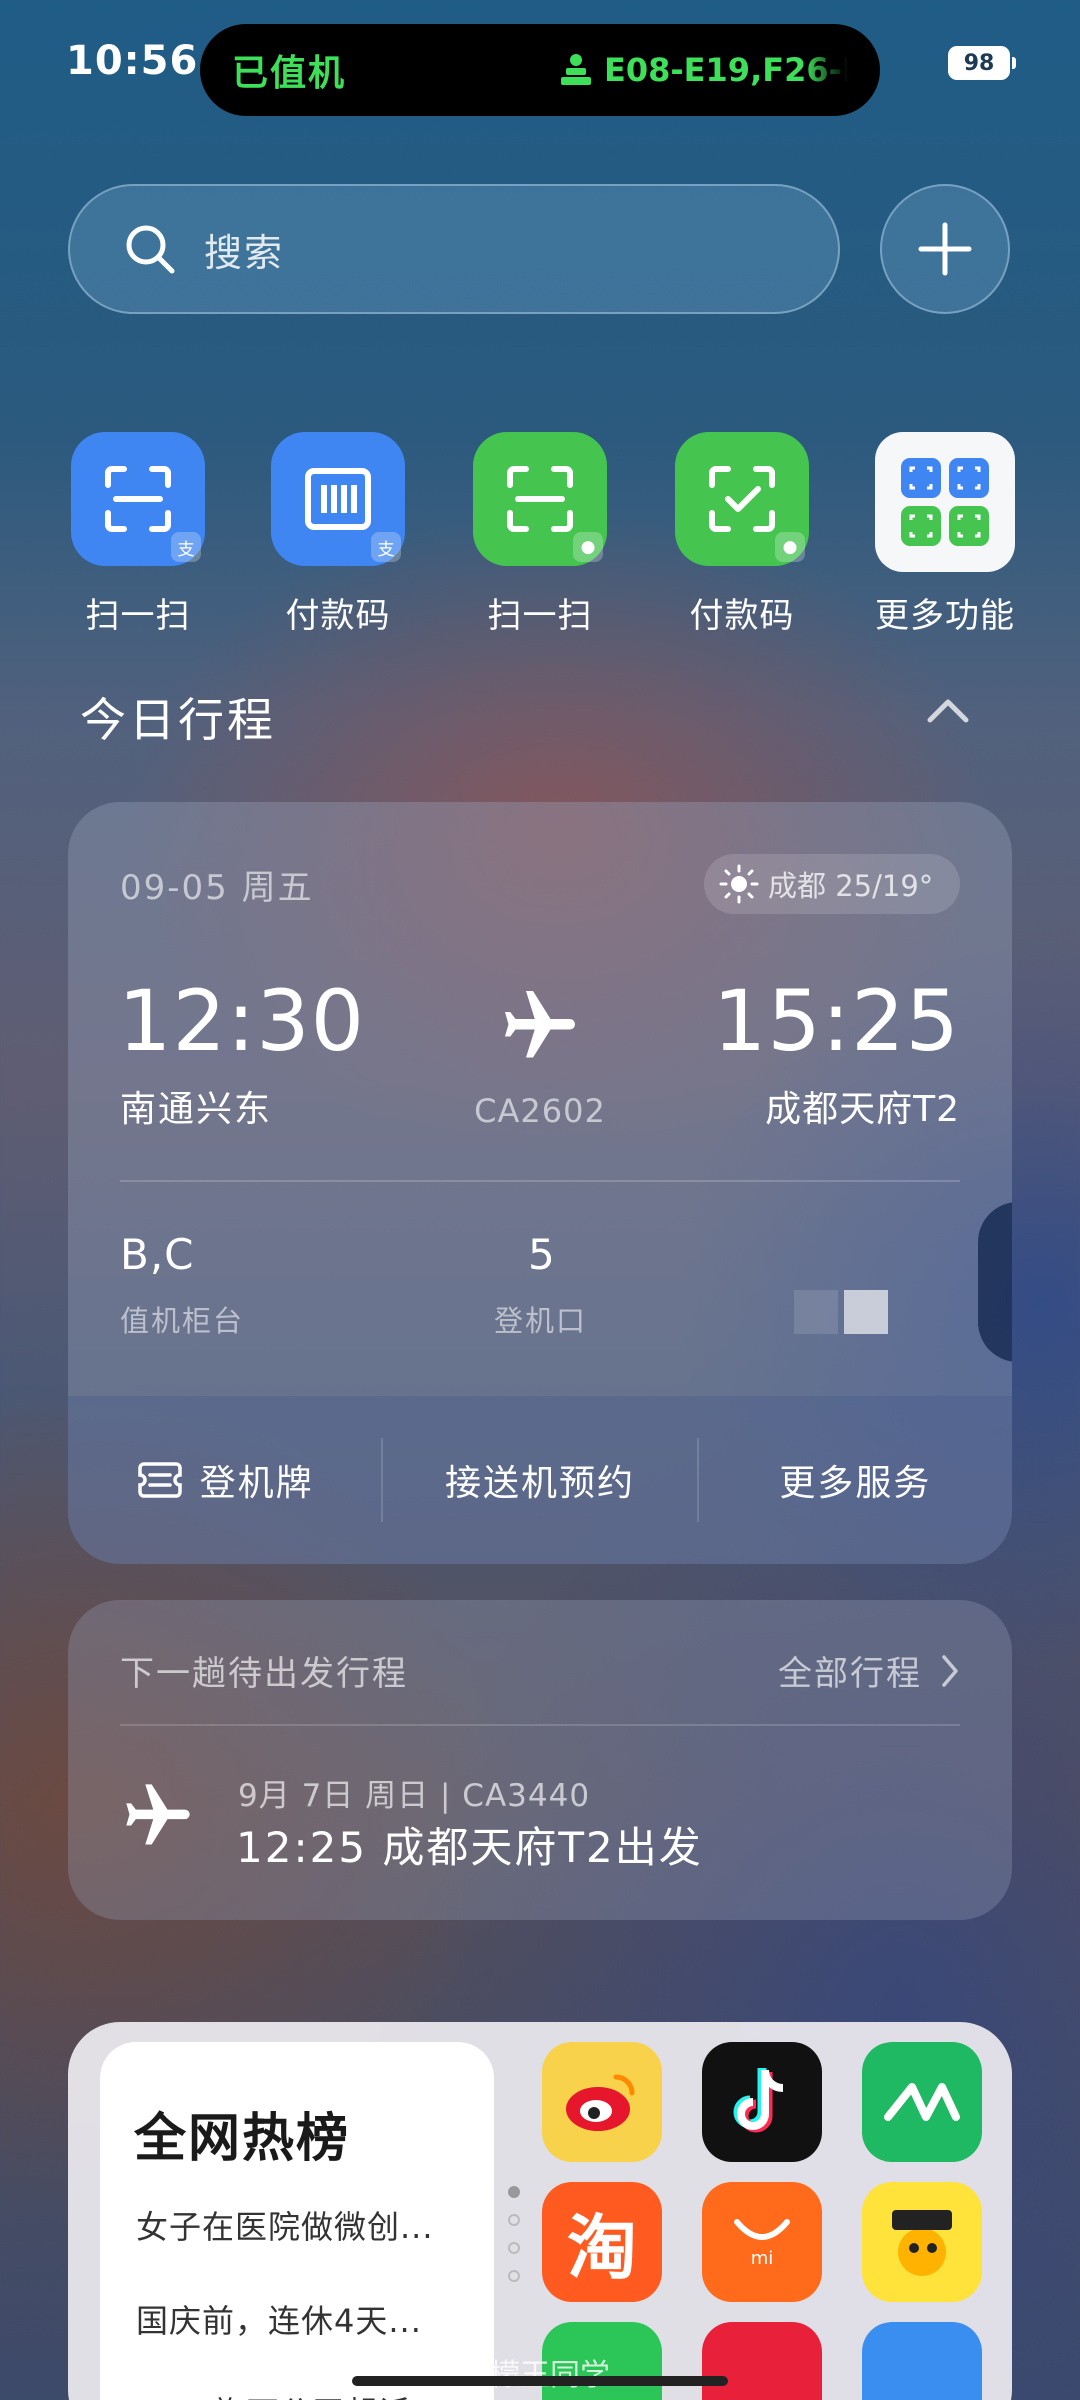 The width and height of the screenshot is (1080, 2400). Describe the element at coordinates (995, 1282) in the screenshot. I see `card-edge-tab` at that location.